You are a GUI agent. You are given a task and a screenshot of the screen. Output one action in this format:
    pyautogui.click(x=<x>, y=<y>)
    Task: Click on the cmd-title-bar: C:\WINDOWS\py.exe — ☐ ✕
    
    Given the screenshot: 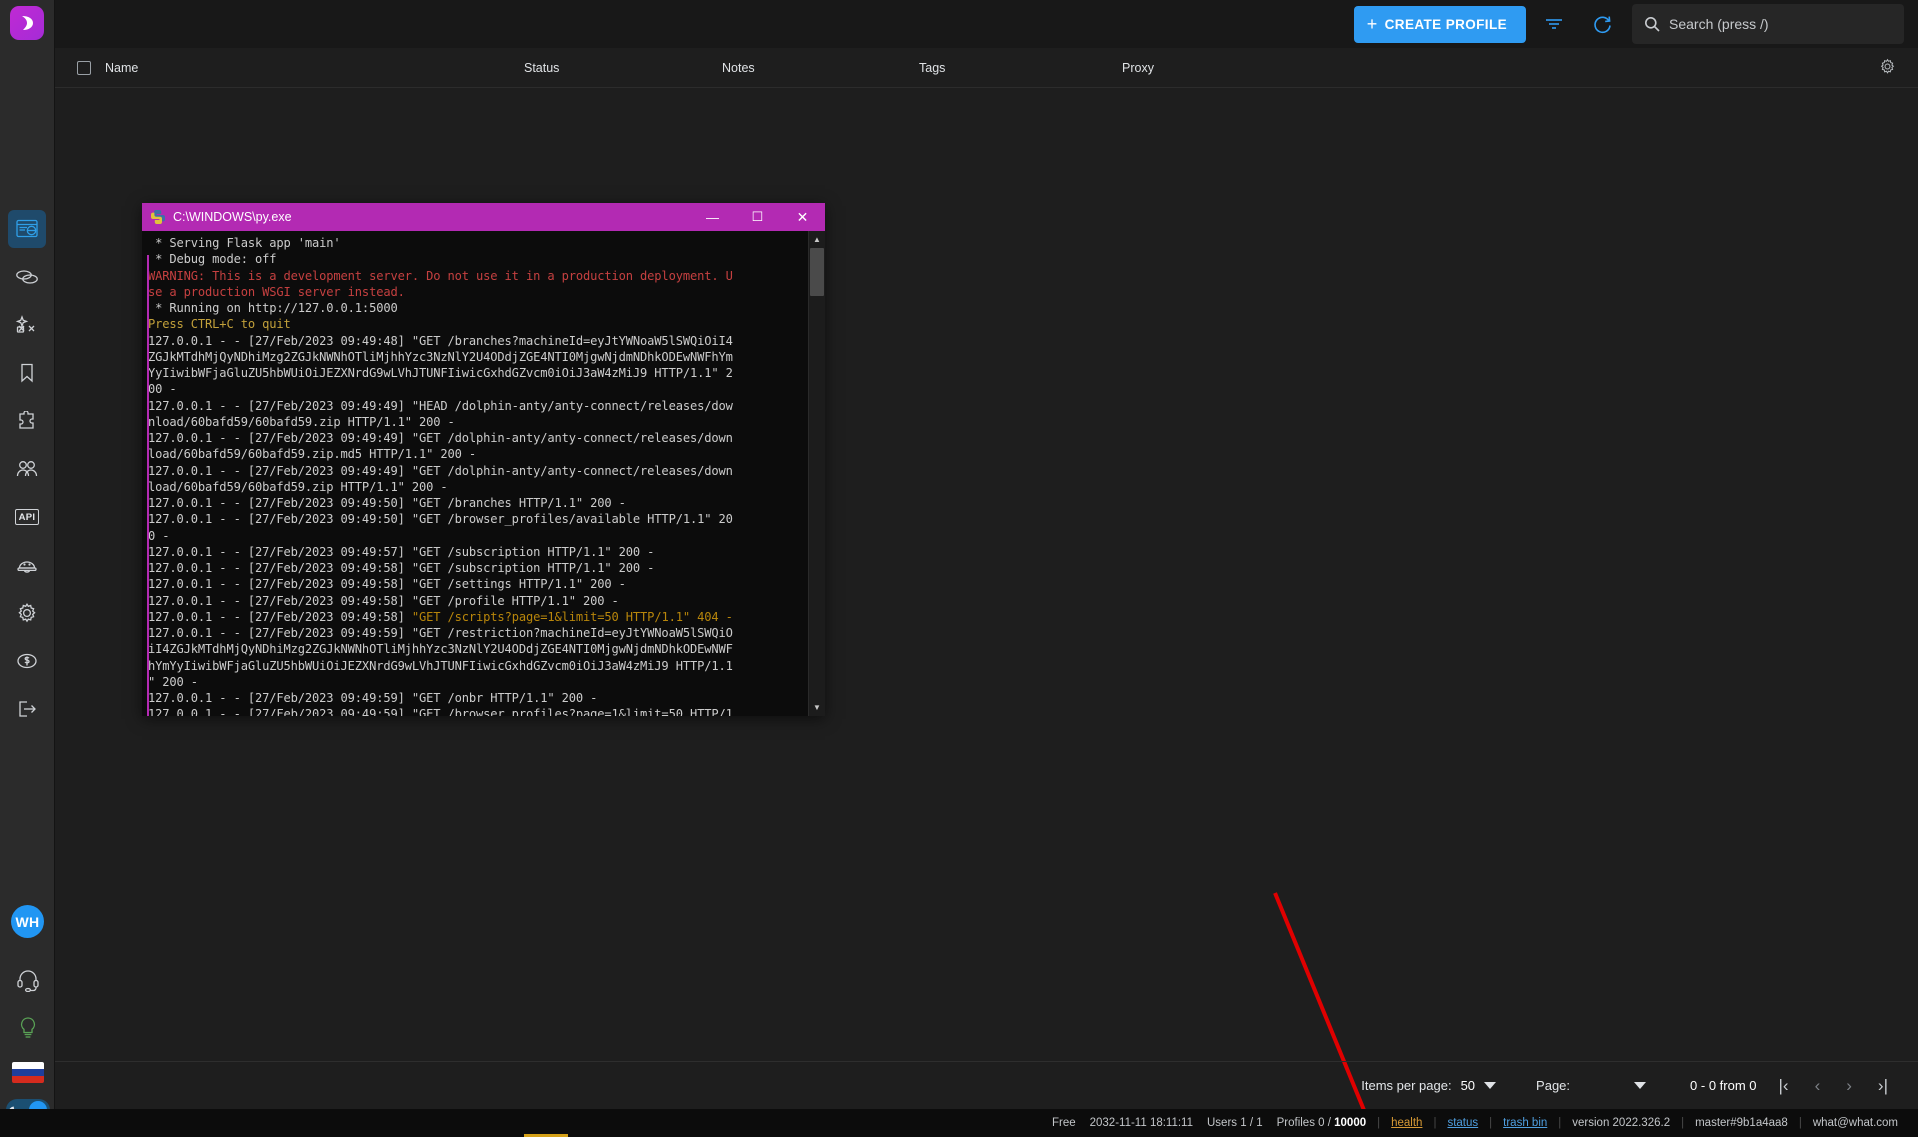 What is the action you would take?
    pyautogui.click(x=483, y=217)
    